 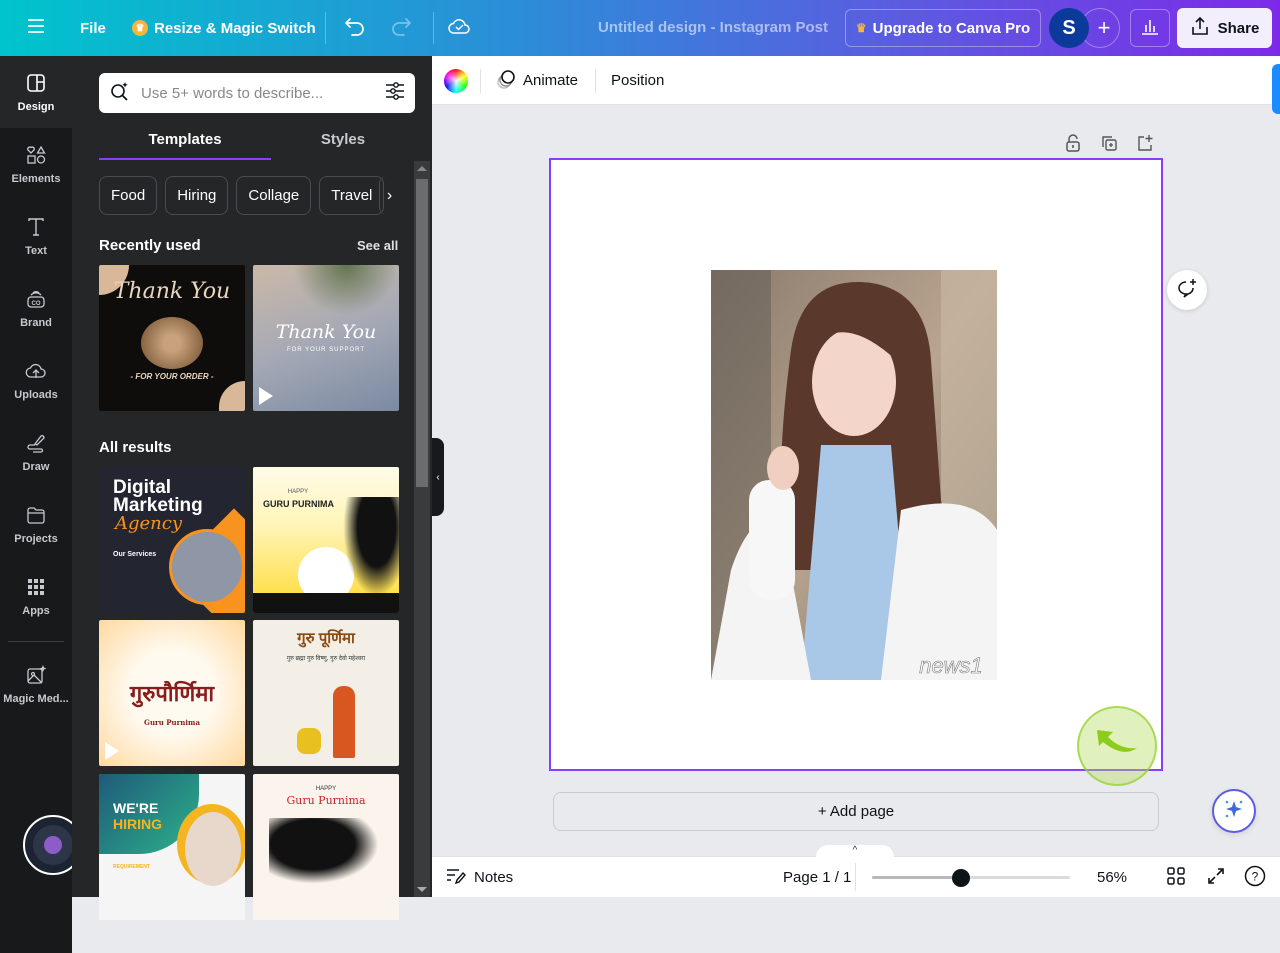 I want to click on add-page-top-button, so click(x=1145, y=143).